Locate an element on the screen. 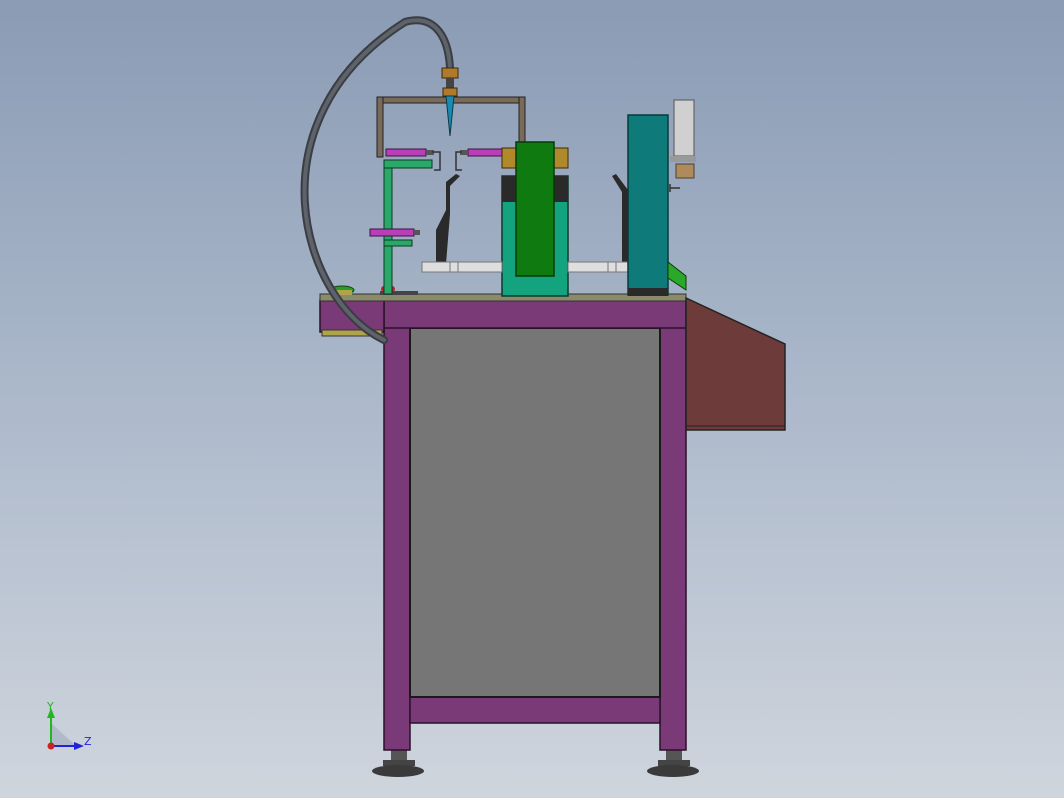  y-axis-label: Y is located at coordinates (50, 706).